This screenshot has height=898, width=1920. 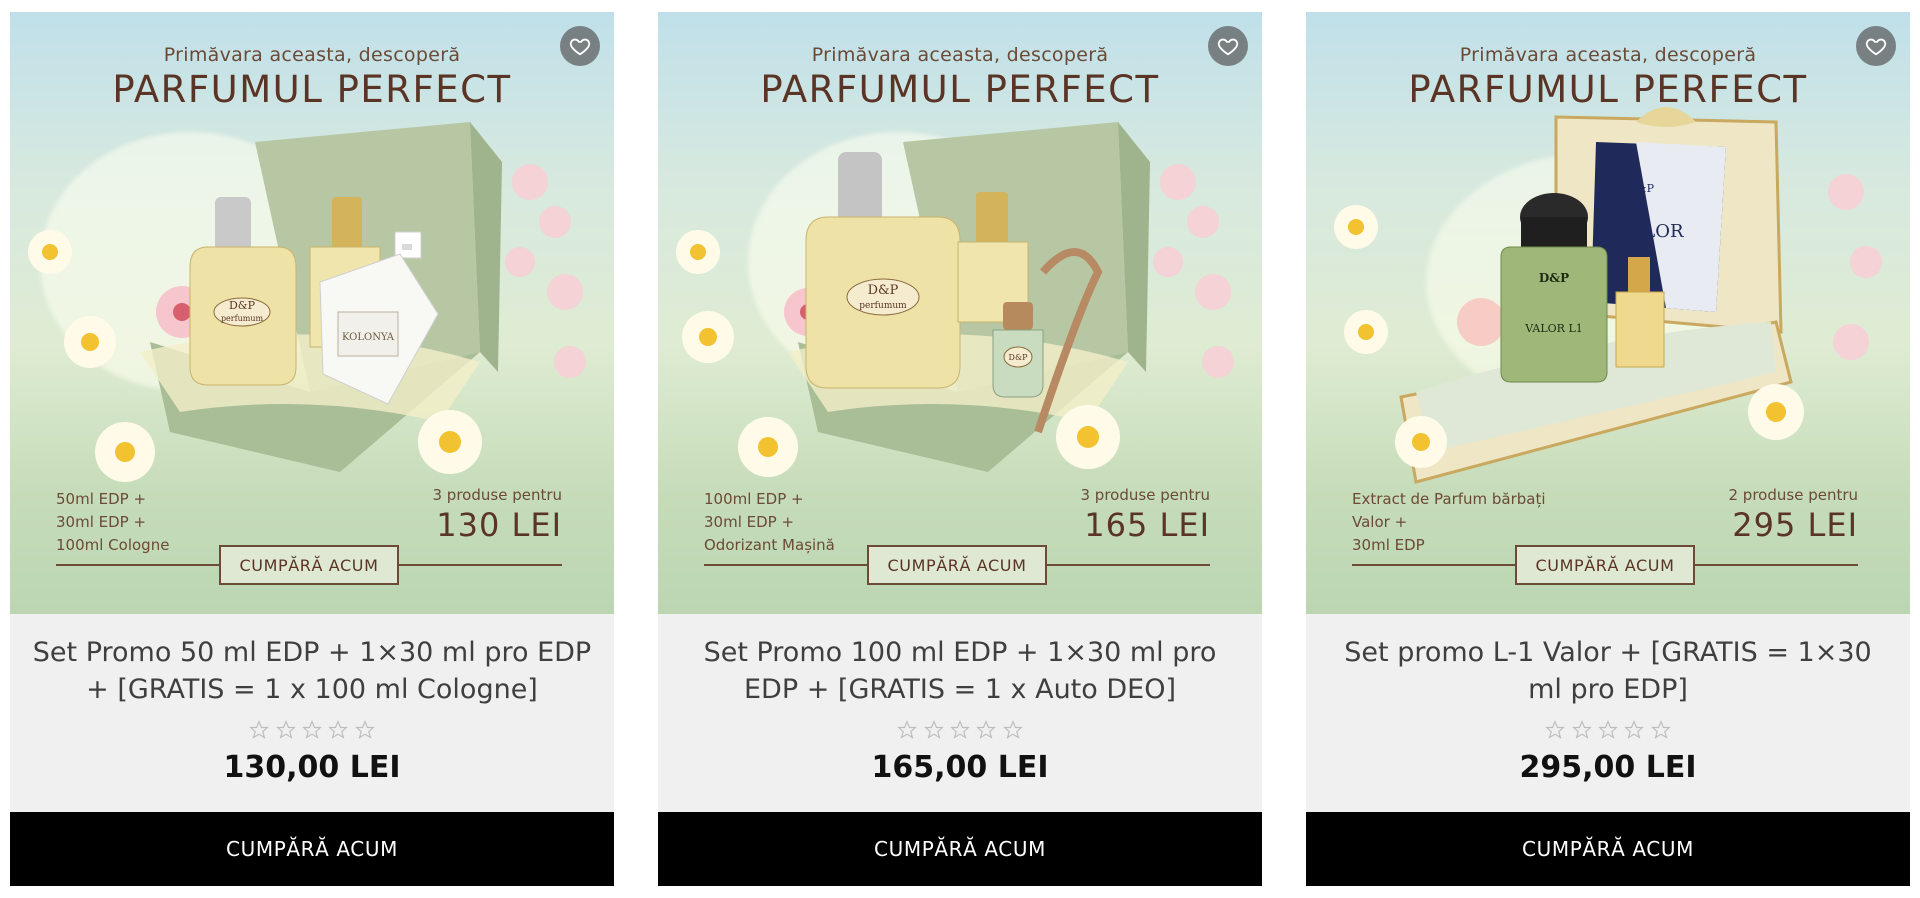 I want to click on bottle-label: KOLONYA, so click(x=368, y=337).